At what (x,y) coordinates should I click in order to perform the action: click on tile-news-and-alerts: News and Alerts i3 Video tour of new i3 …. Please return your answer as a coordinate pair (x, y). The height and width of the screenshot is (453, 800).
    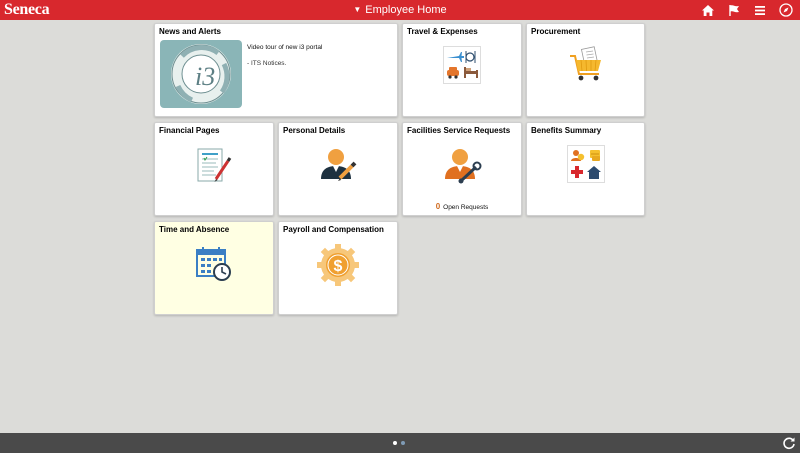
    Looking at the image, I should click on (276, 70).